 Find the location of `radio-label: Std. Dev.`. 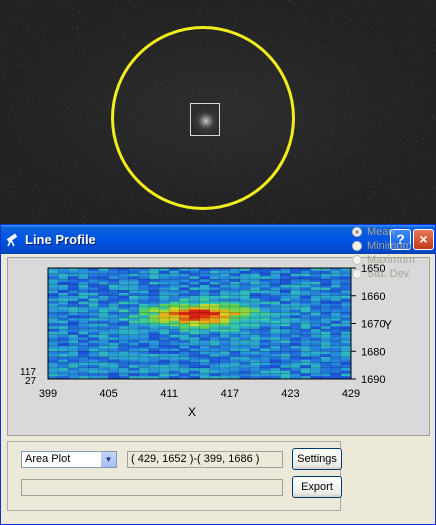

radio-label: Std. Dev. is located at coordinates (389, 274).